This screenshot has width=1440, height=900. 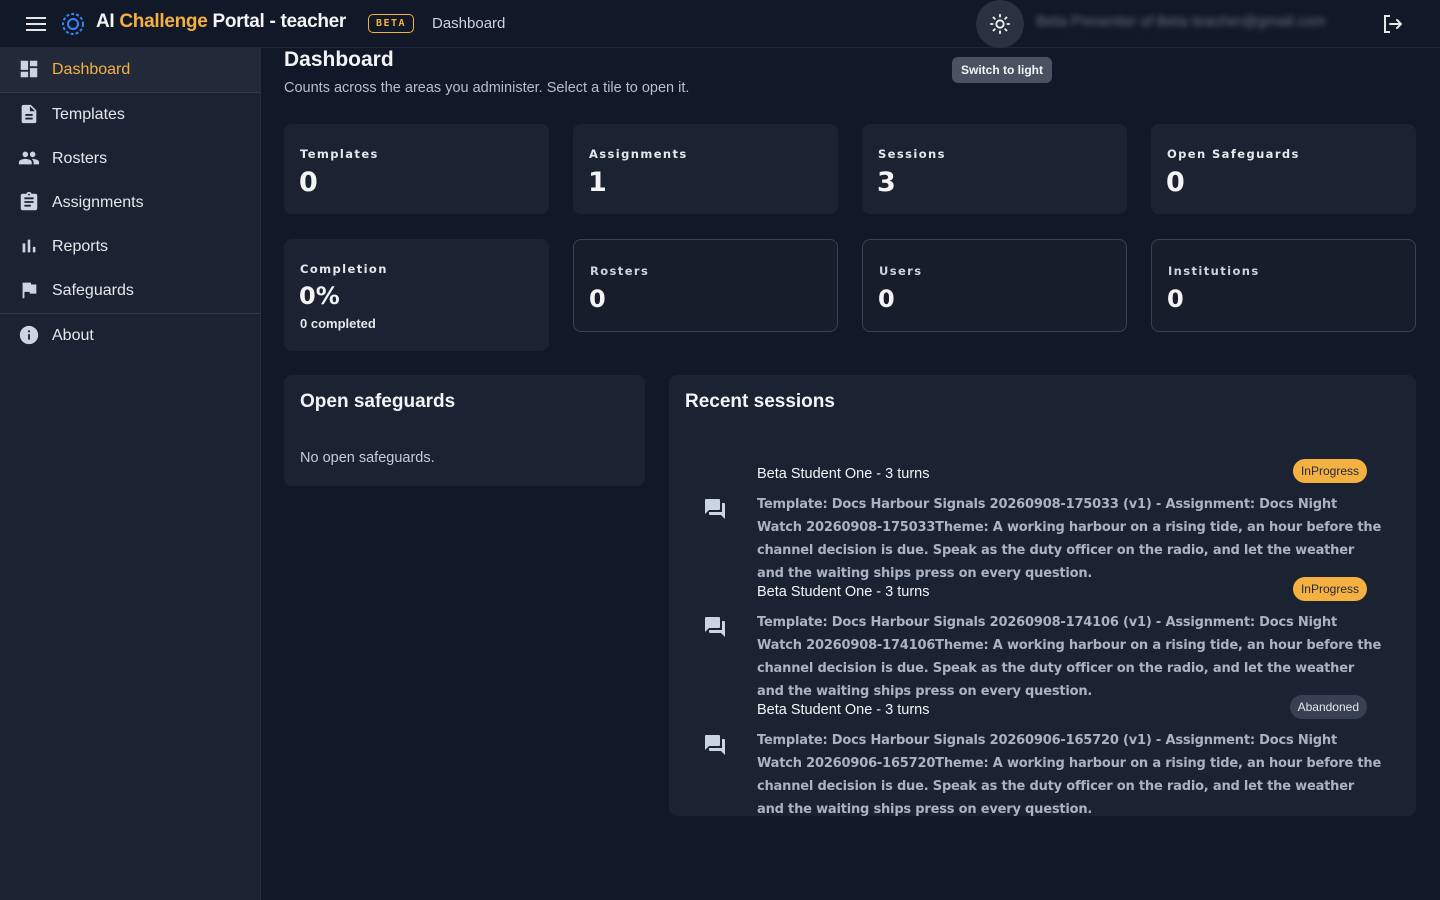 I want to click on tile-note: 0 completed, so click(x=338, y=323).